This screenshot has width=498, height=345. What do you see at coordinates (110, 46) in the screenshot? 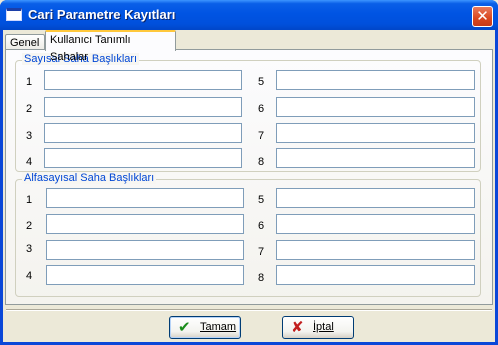
I see `tab-kullanici-tanimli-sahalar: Kullanıcı Tanımlı Sahalar` at bounding box center [110, 46].